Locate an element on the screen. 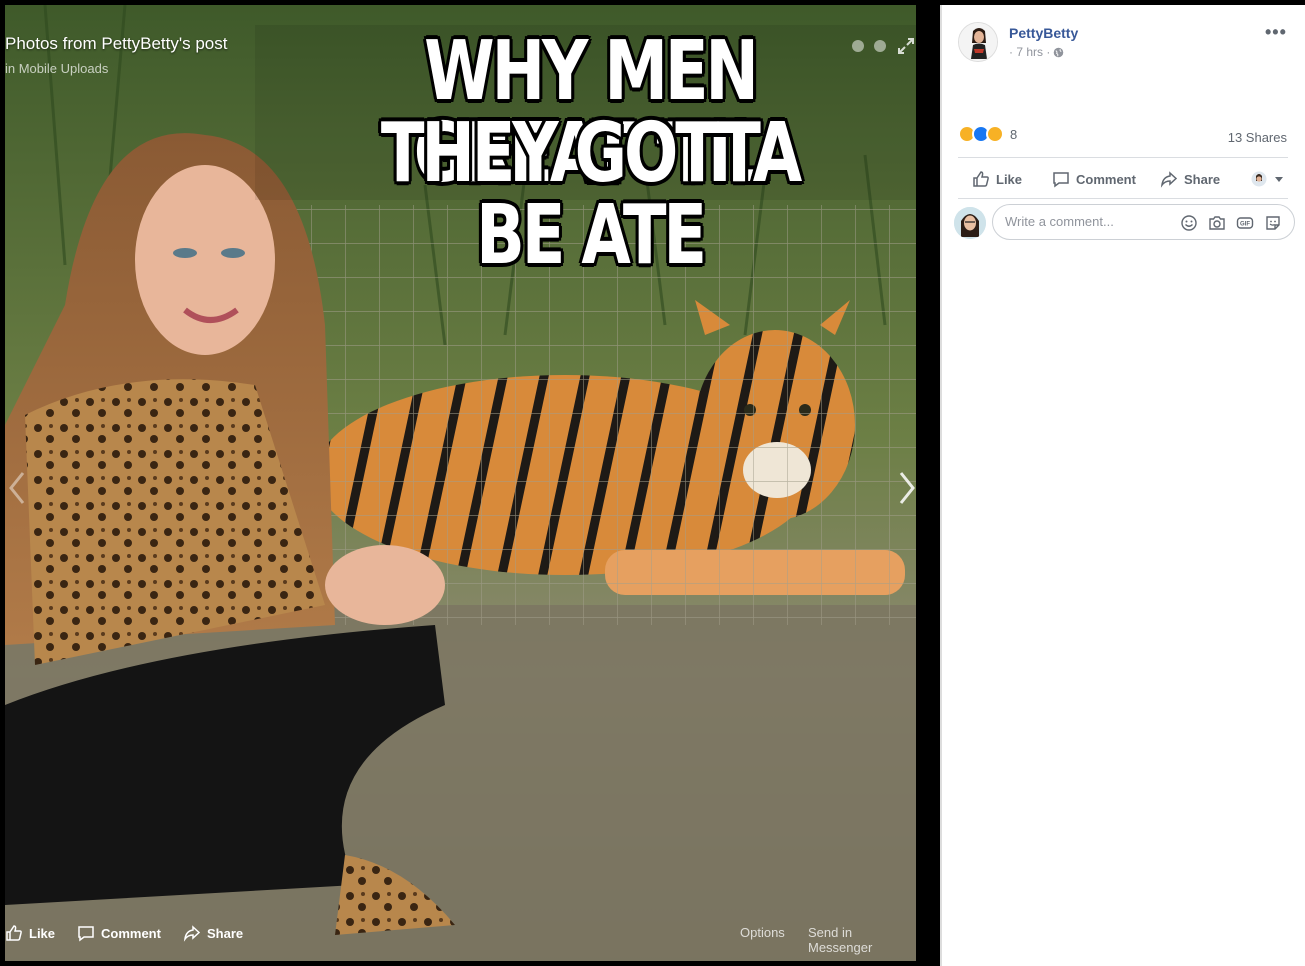 This screenshot has height=966, width=1305. wow-reaction-icon is located at coordinates (995, 134).